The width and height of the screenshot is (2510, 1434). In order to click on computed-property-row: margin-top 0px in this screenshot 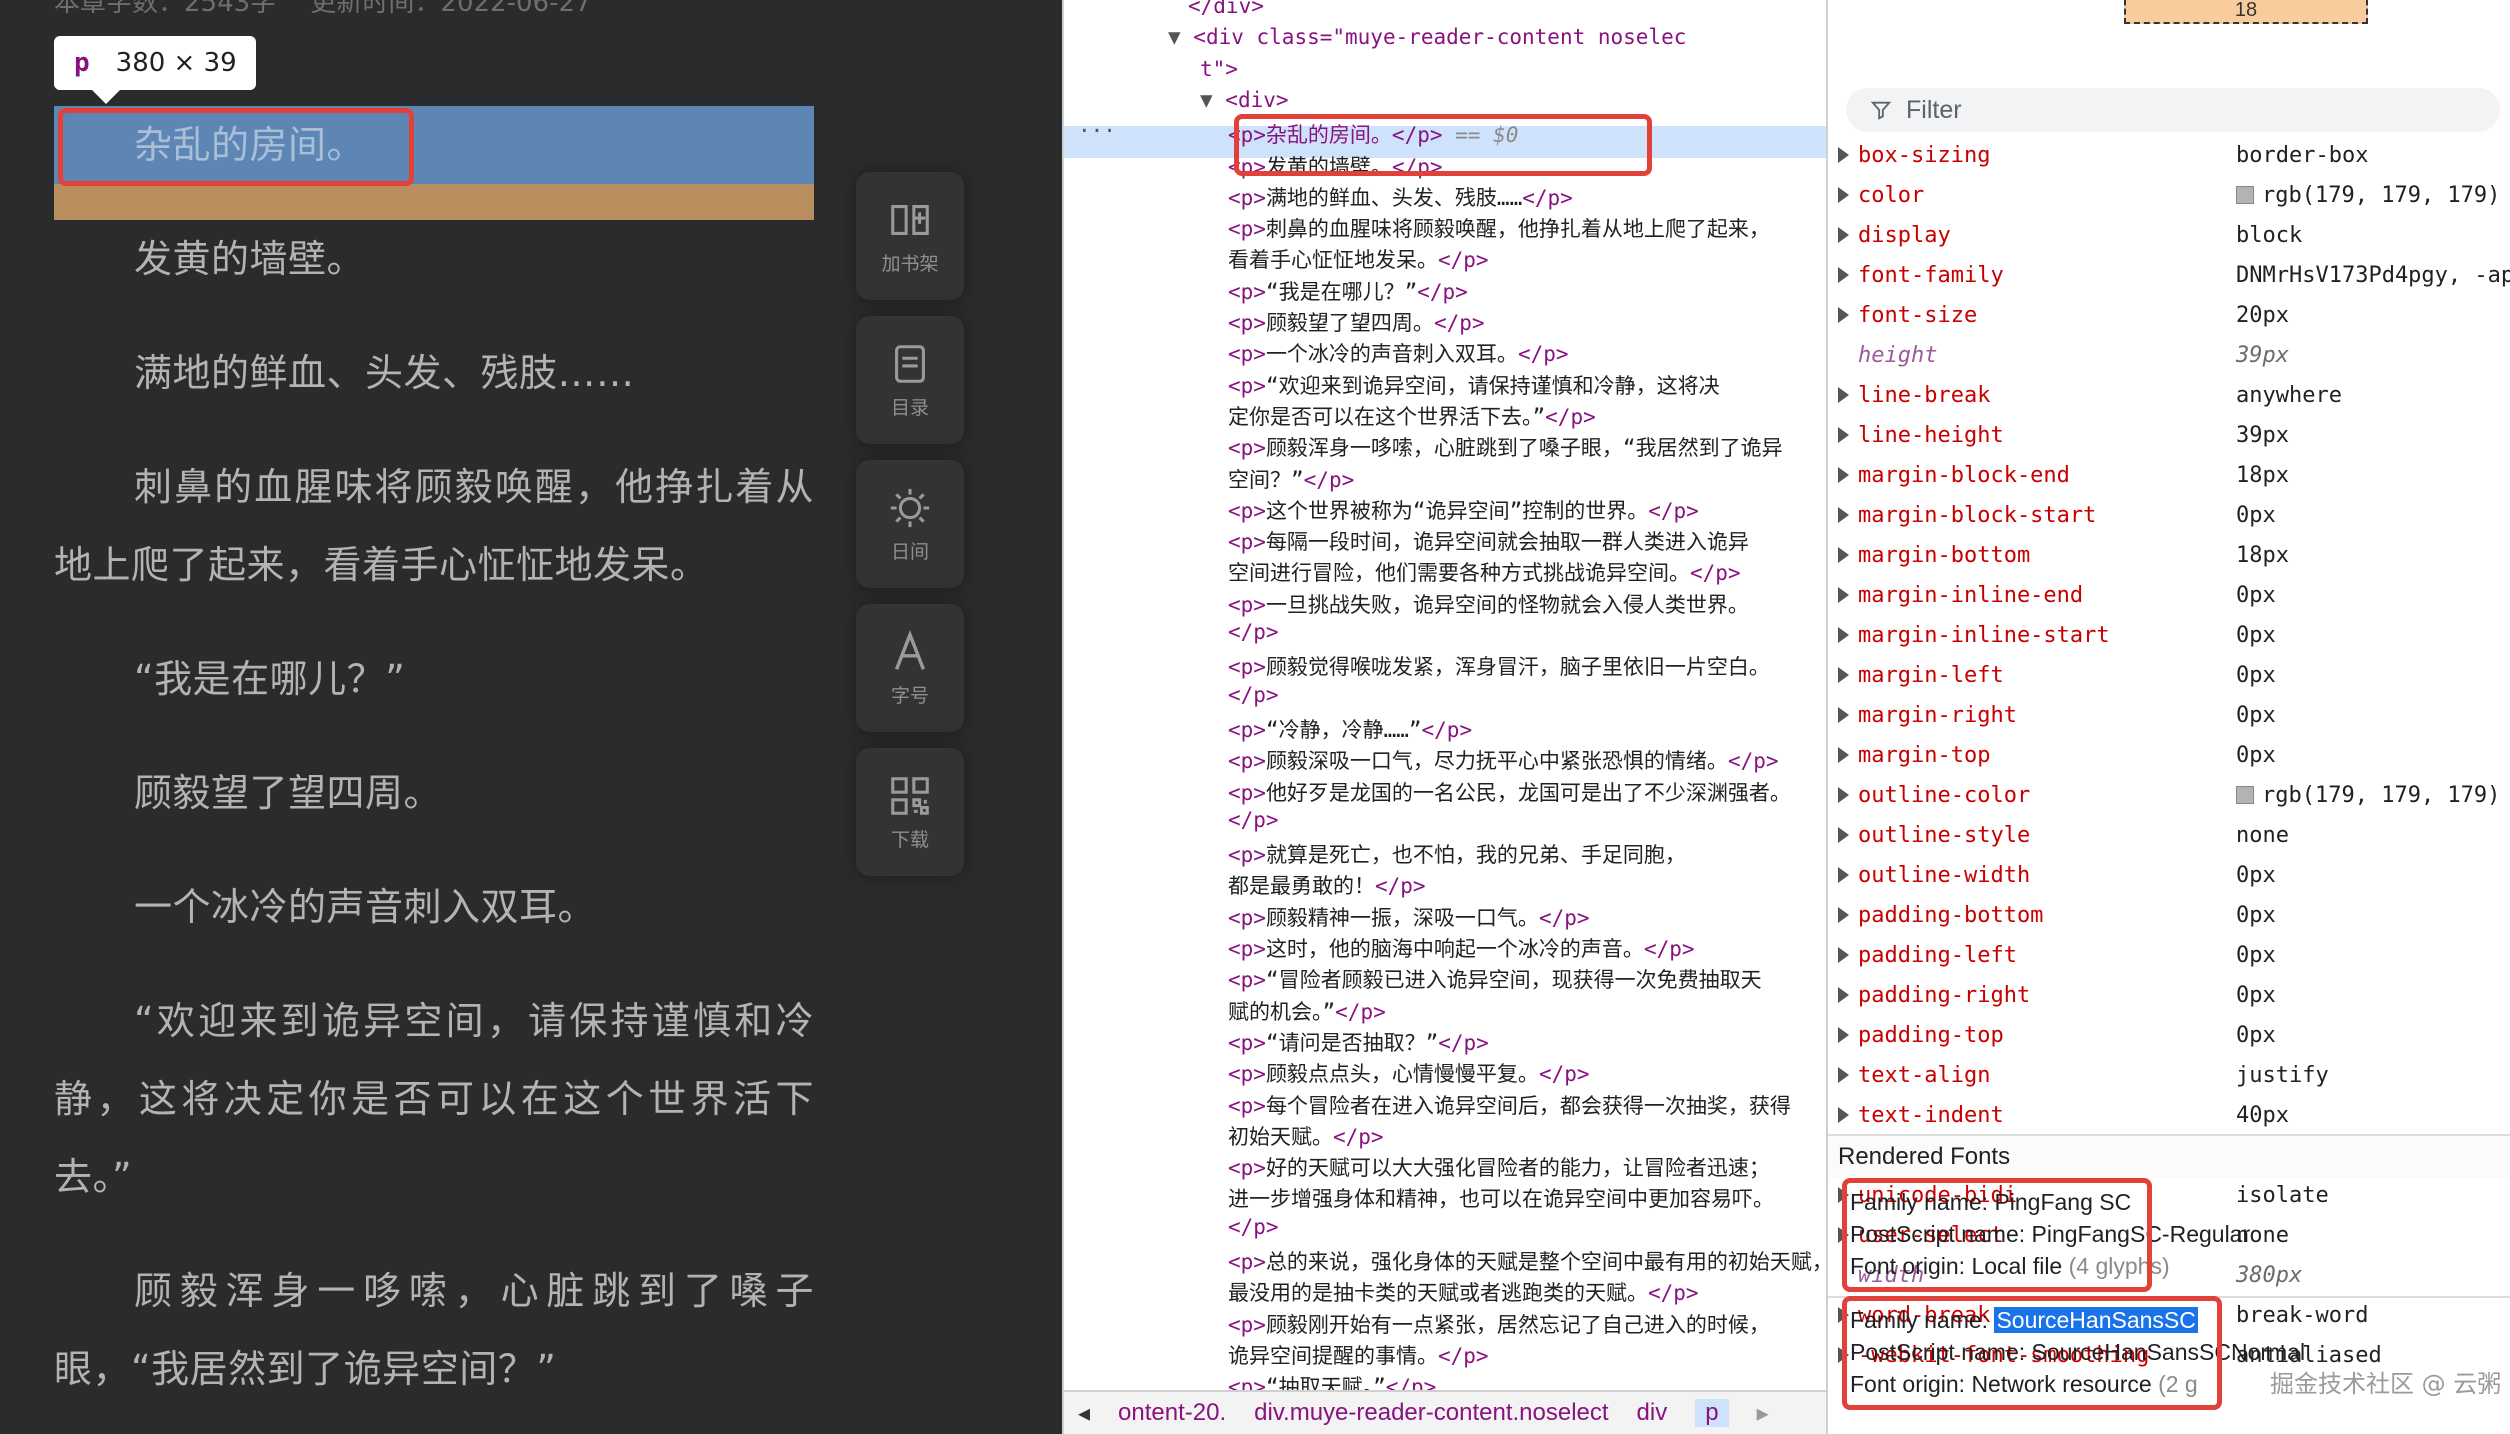, I will do `click(2169, 759)`.